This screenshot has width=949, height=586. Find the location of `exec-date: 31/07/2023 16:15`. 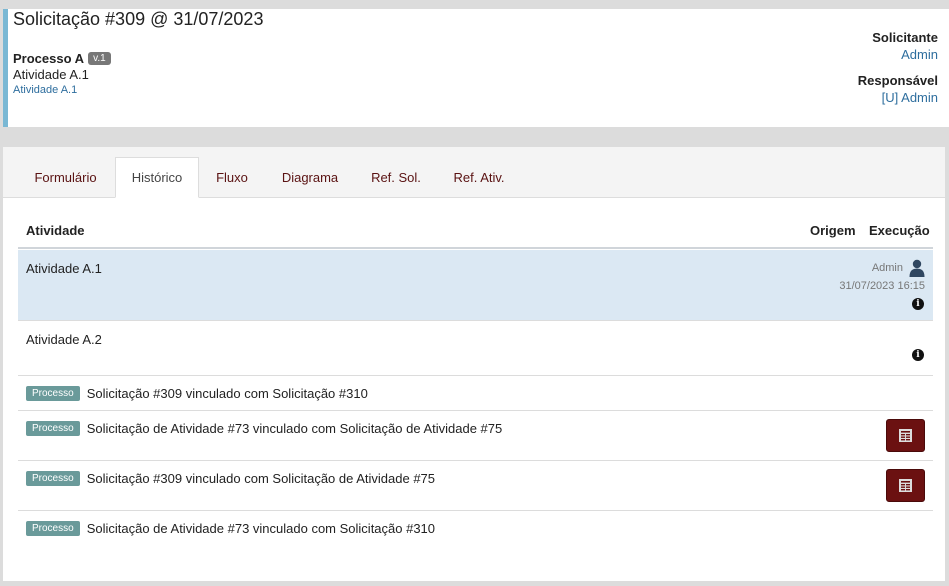

exec-date: 31/07/2023 16:15 is located at coordinates (882, 286).